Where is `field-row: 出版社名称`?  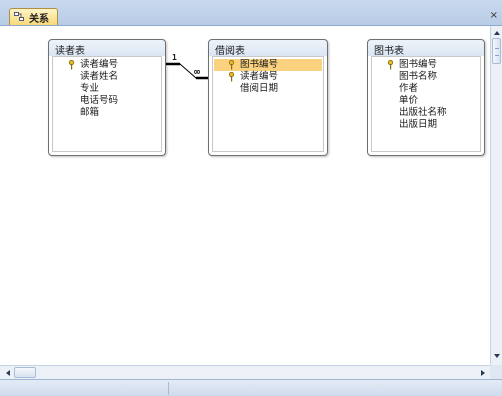 field-row: 出版社名称 is located at coordinates (426, 113).